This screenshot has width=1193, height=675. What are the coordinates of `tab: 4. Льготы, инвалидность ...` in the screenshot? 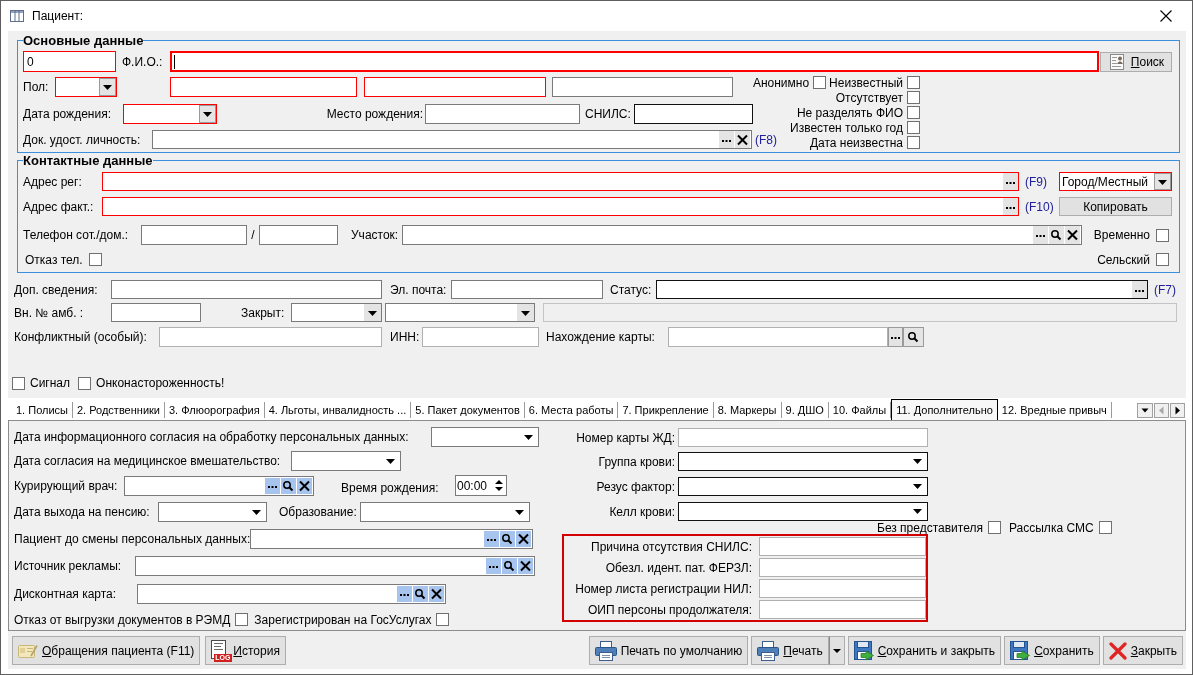 It's located at (338, 410).